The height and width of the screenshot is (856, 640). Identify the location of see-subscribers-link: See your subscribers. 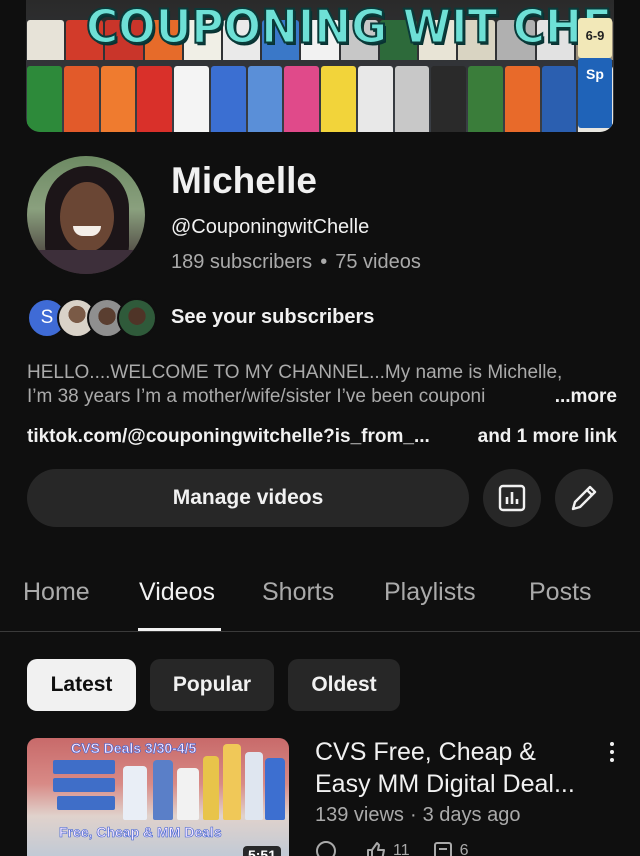
(272, 317).